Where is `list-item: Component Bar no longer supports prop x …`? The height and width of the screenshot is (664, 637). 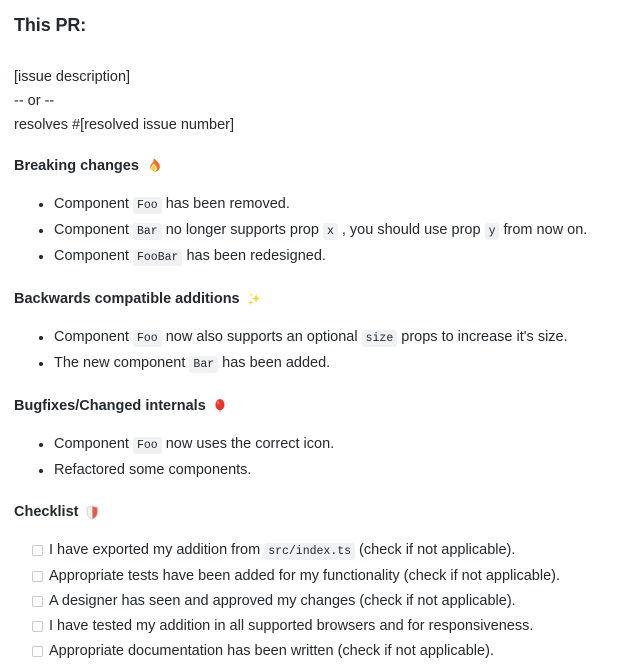
list-item: Component Bar no longer supports prop x … is located at coordinates (318, 231).